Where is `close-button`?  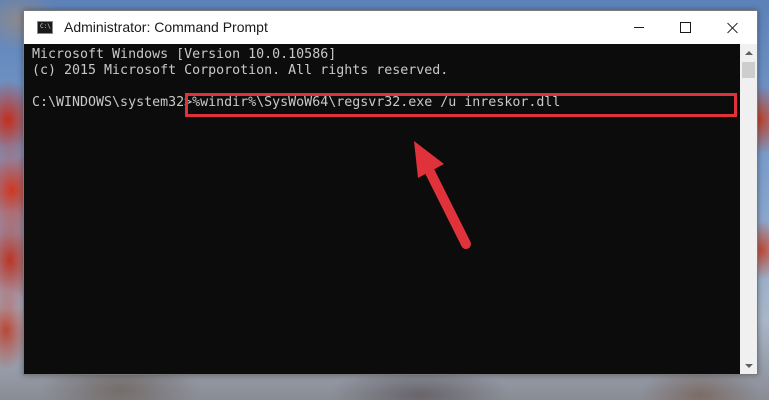 close-button is located at coordinates (732, 27).